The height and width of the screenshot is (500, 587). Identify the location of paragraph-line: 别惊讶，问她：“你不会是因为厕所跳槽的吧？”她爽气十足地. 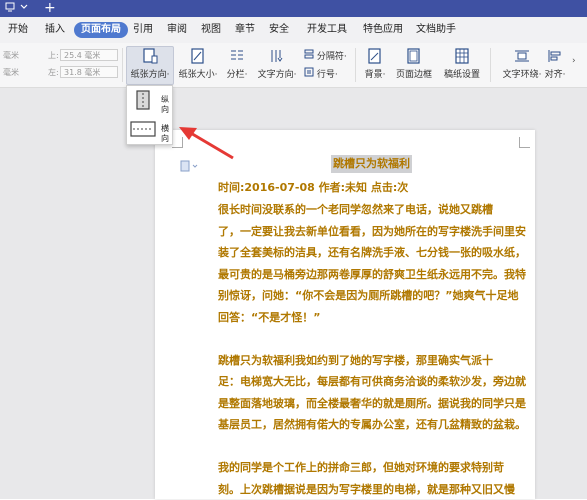
(368, 296).